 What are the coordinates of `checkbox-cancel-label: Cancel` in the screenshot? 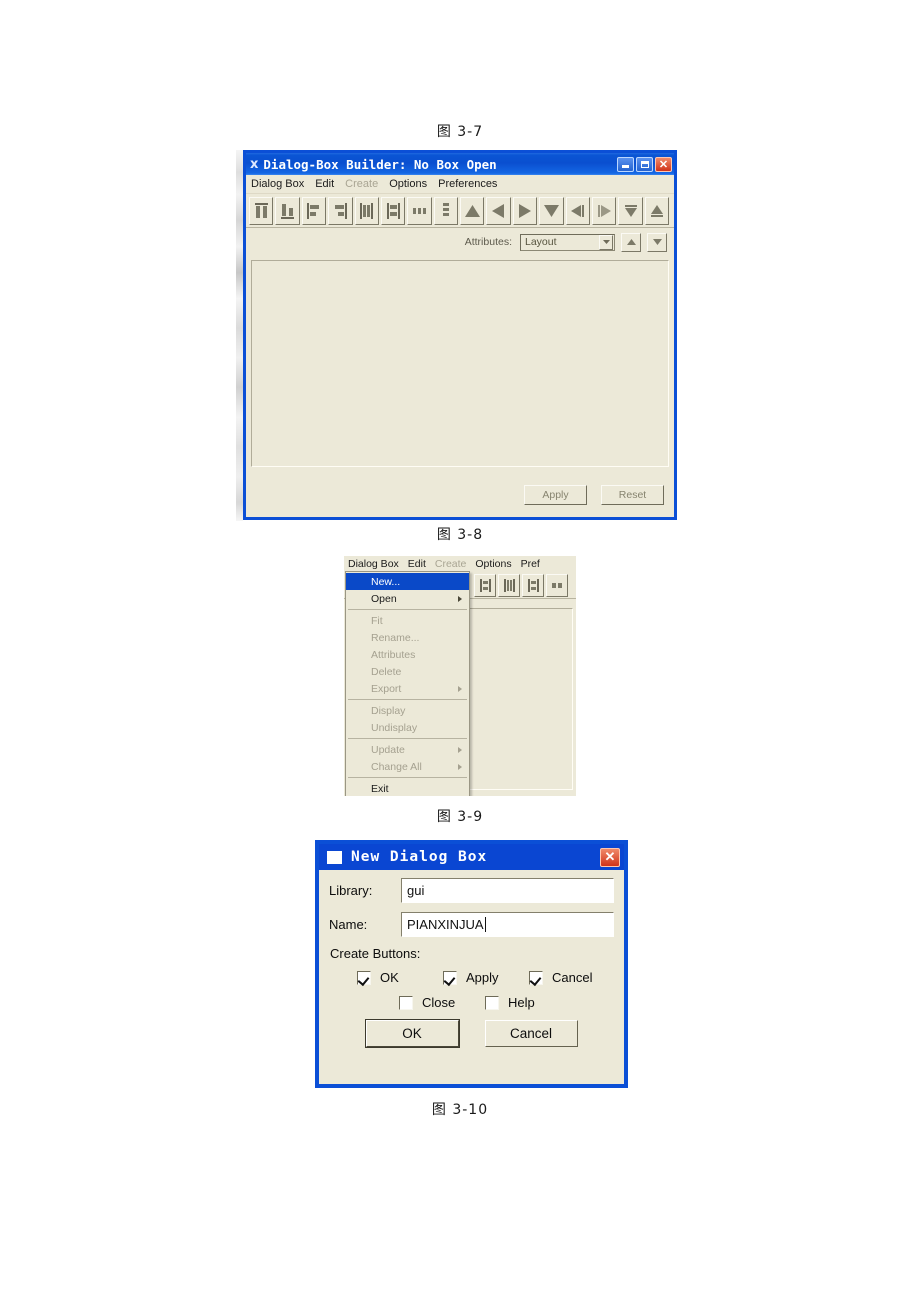 It's located at (572, 977).